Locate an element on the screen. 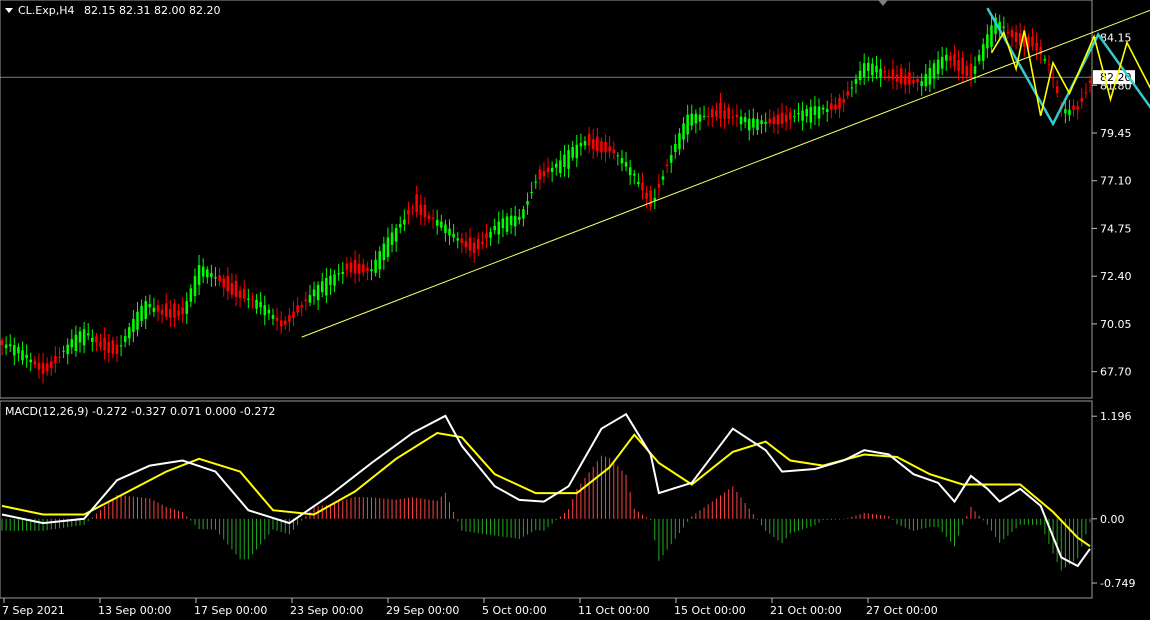 This screenshot has height=620, width=1150. macd-tick-label: -0.749 is located at coordinates (1117, 583).